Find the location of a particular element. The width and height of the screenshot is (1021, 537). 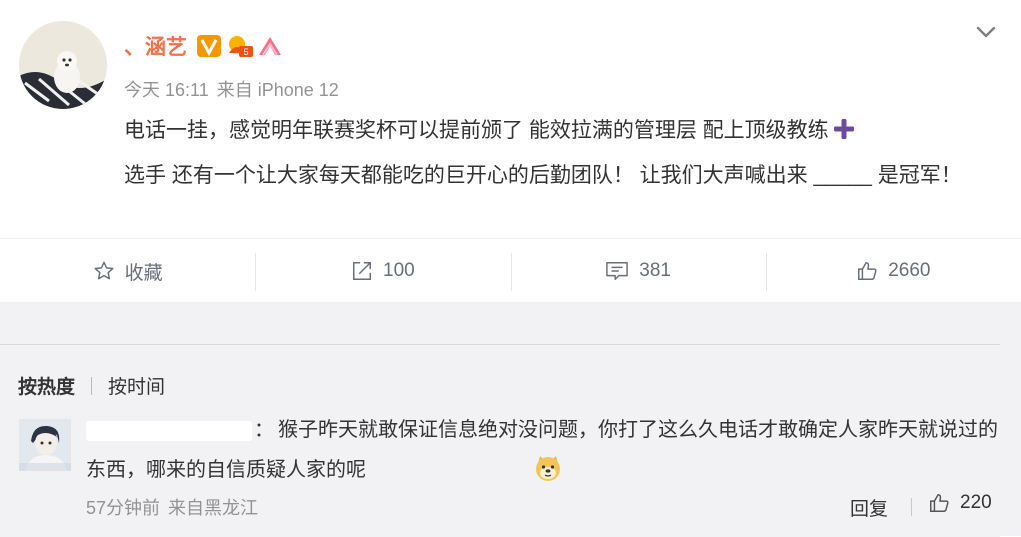

comment-like-button: 220 is located at coordinates (960, 503).